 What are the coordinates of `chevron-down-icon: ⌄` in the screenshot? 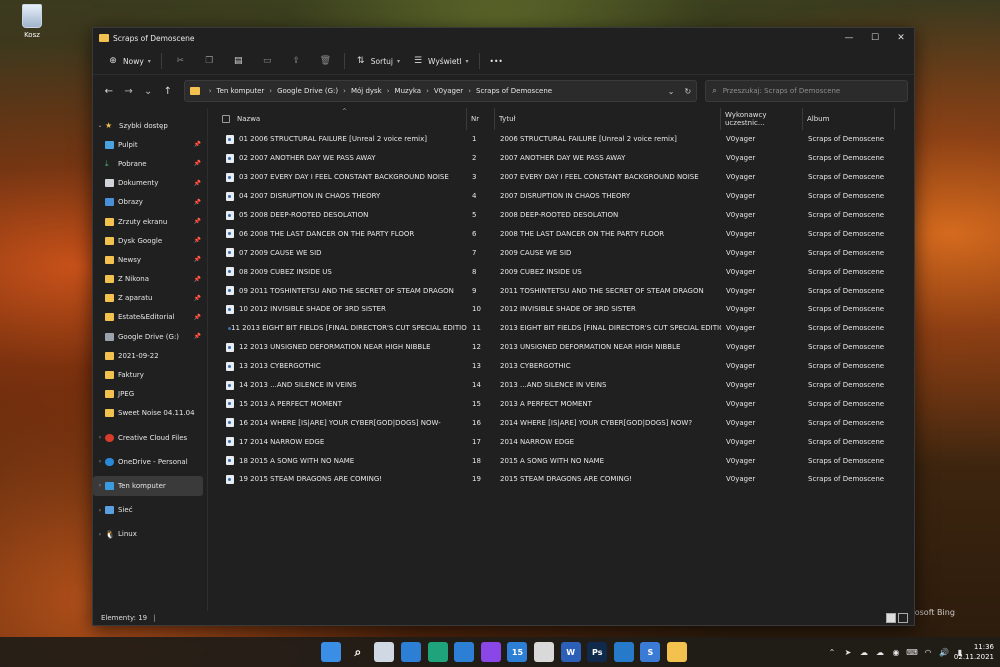 It's located at (100, 125).